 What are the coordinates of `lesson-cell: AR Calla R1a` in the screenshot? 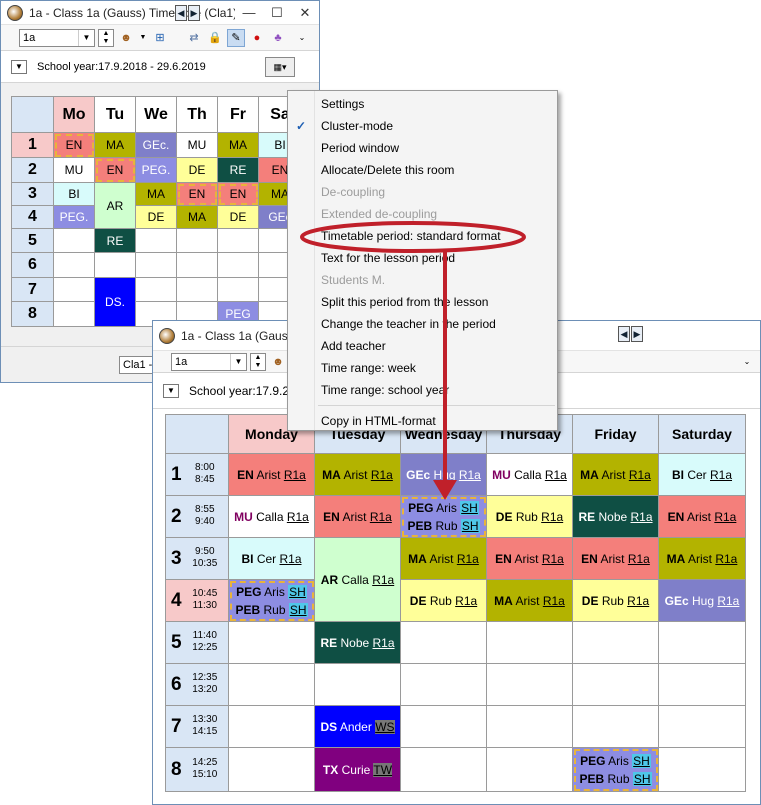 It's located at (357, 579).